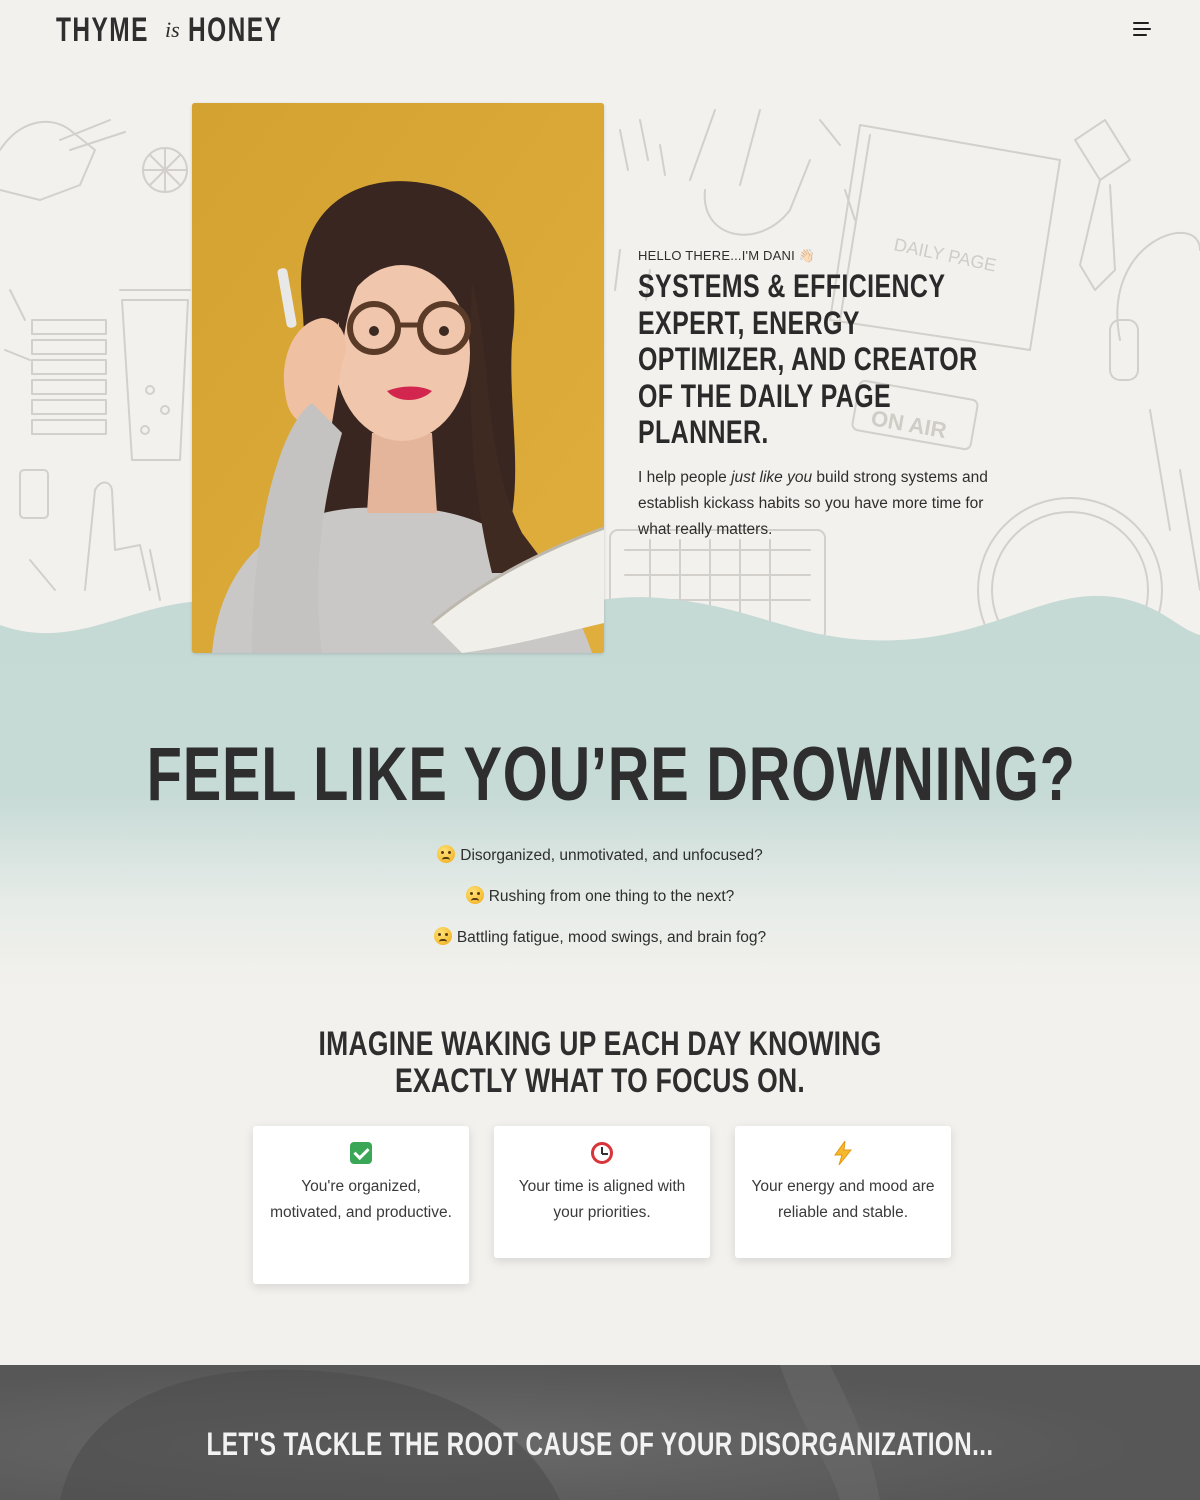  What do you see at coordinates (685, 477) in the screenshot?
I see `hero-body-start: I help people` at bounding box center [685, 477].